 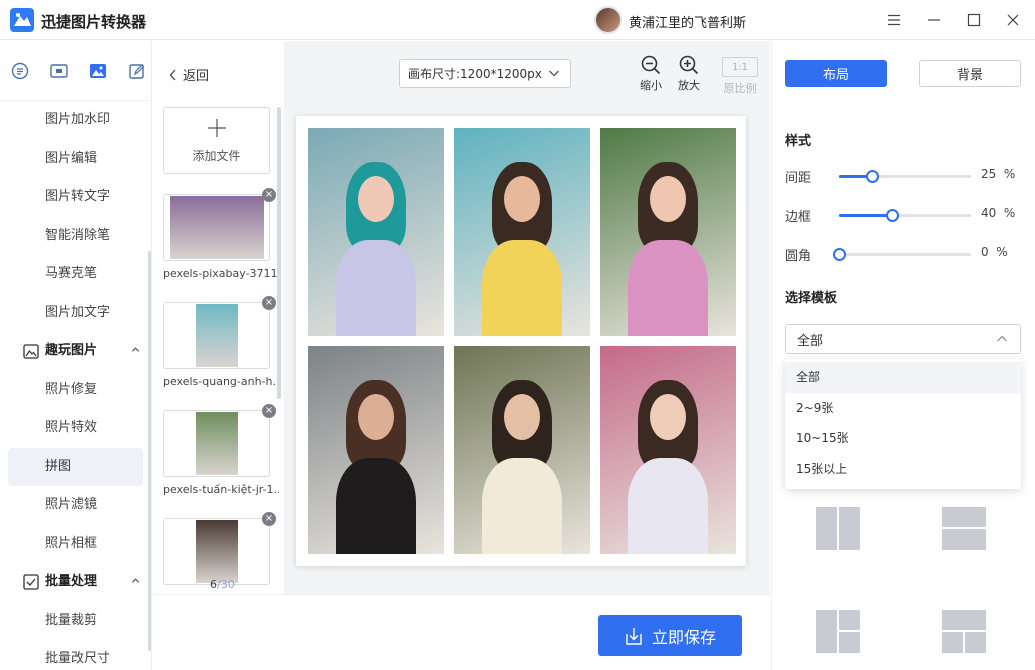 What do you see at coordinates (689, 65) in the screenshot?
I see `zoom-in-icon` at bounding box center [689, 65].